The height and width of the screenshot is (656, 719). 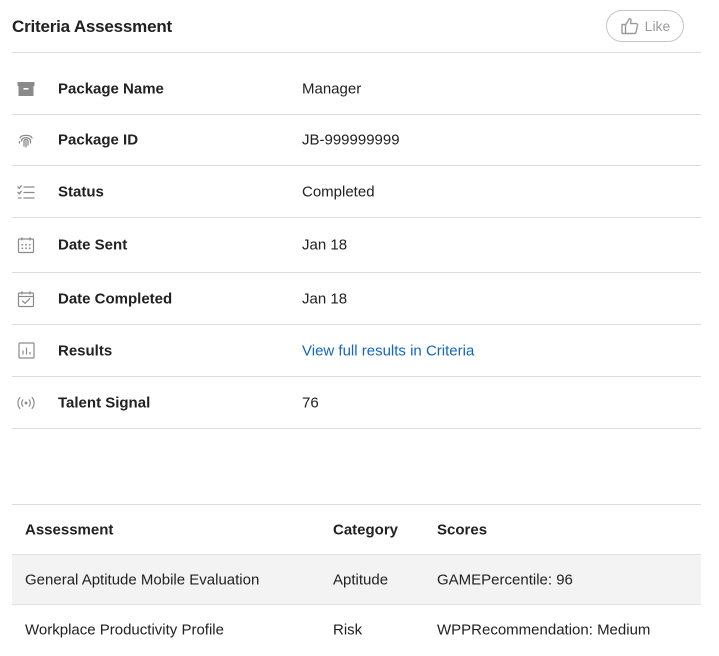 What do you see at coordinates (26, 245) in the screenshot?
I see `calendar-icon` at bounding box center [26, 245].